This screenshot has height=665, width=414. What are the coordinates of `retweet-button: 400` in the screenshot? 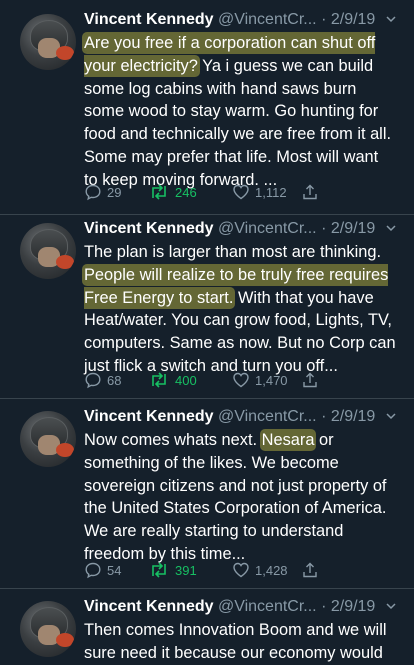 It's located at (172, 380).